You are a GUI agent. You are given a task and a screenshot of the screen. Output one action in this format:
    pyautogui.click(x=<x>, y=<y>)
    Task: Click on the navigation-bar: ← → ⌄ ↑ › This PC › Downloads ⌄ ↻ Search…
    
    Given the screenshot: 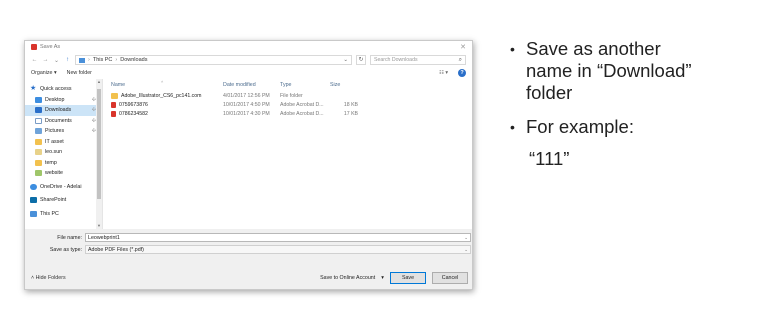 What is the action you would take?
    pyautogui.click(x=248, y=60)
    